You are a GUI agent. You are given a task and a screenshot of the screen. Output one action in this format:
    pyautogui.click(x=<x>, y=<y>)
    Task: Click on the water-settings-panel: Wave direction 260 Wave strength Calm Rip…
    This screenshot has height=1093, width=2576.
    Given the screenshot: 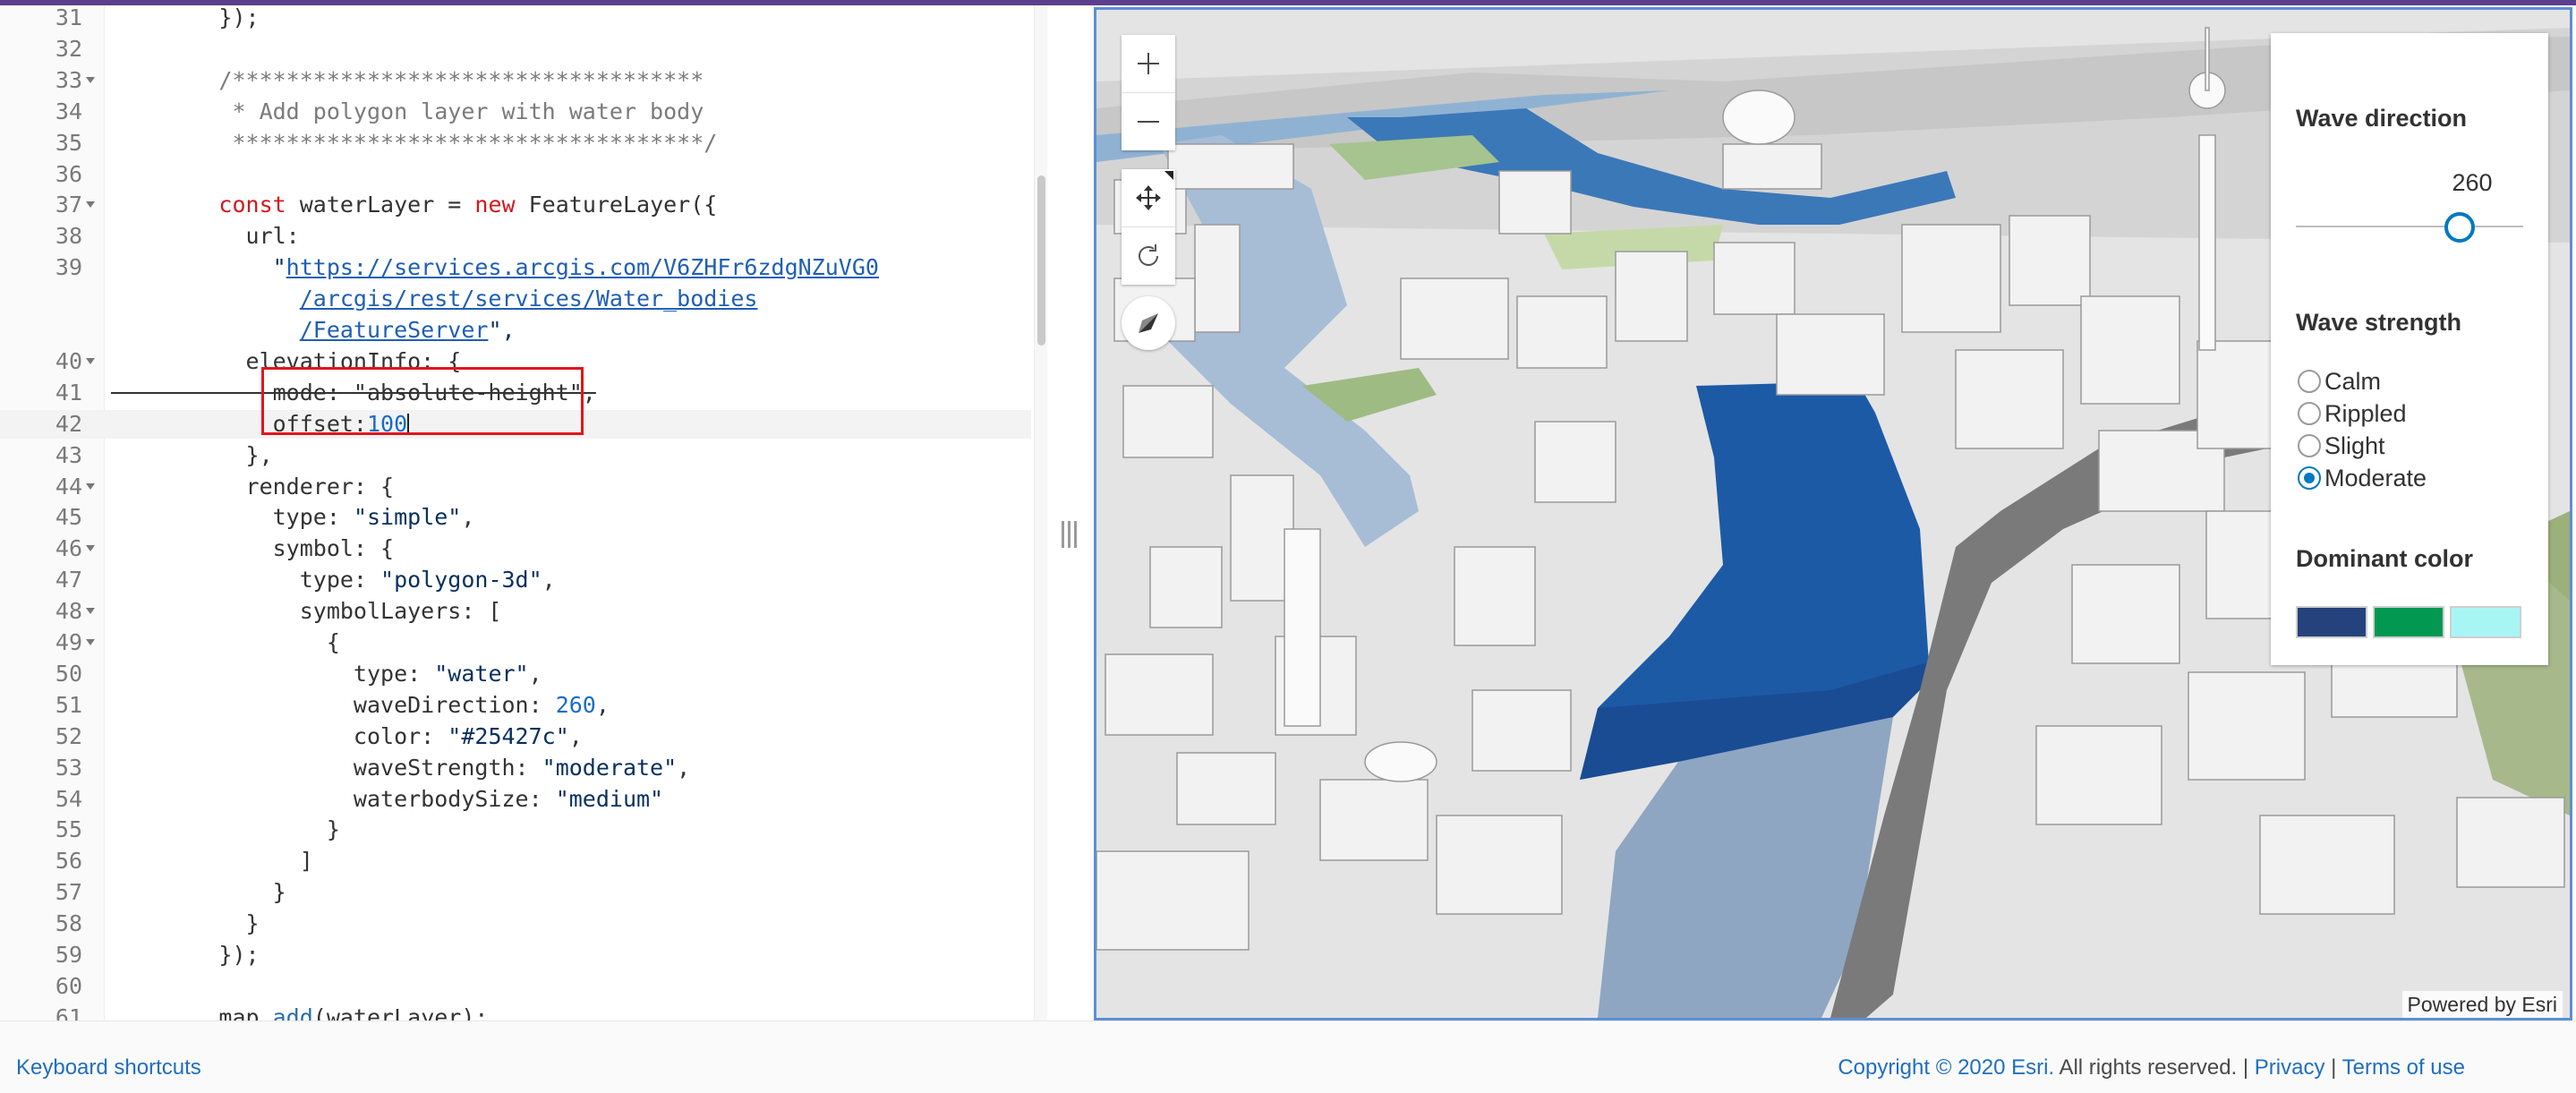 What is the action you would take?
    pyautogui.click(x=2409, y=349)
    